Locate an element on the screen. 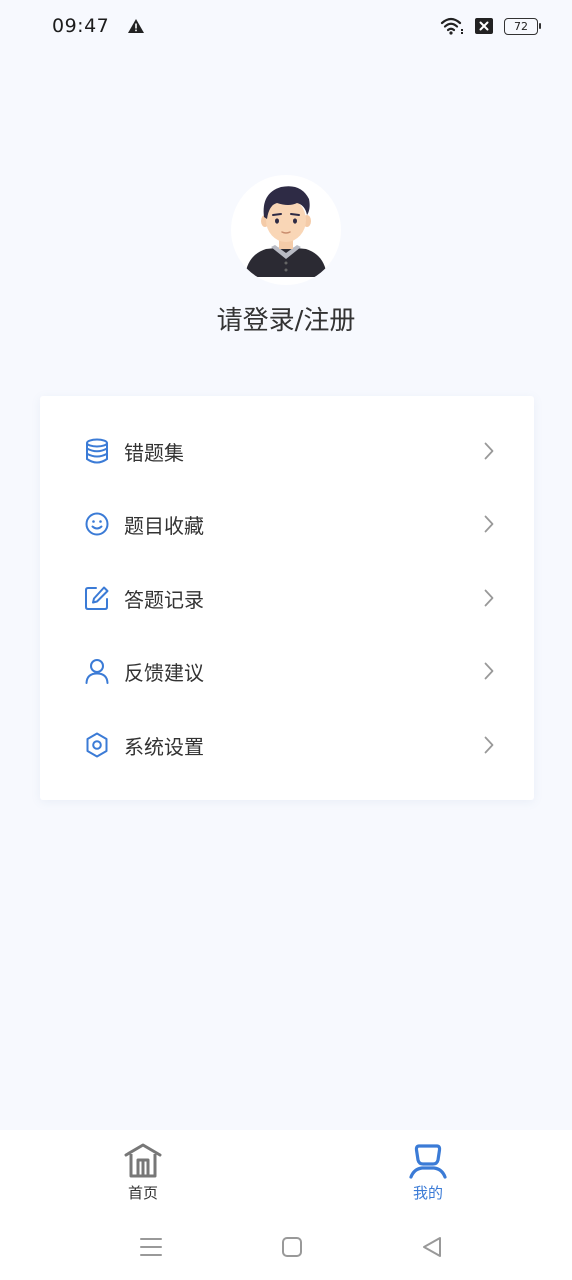  menu-item-label: 答题记录 is located at coordinates (164, 599).